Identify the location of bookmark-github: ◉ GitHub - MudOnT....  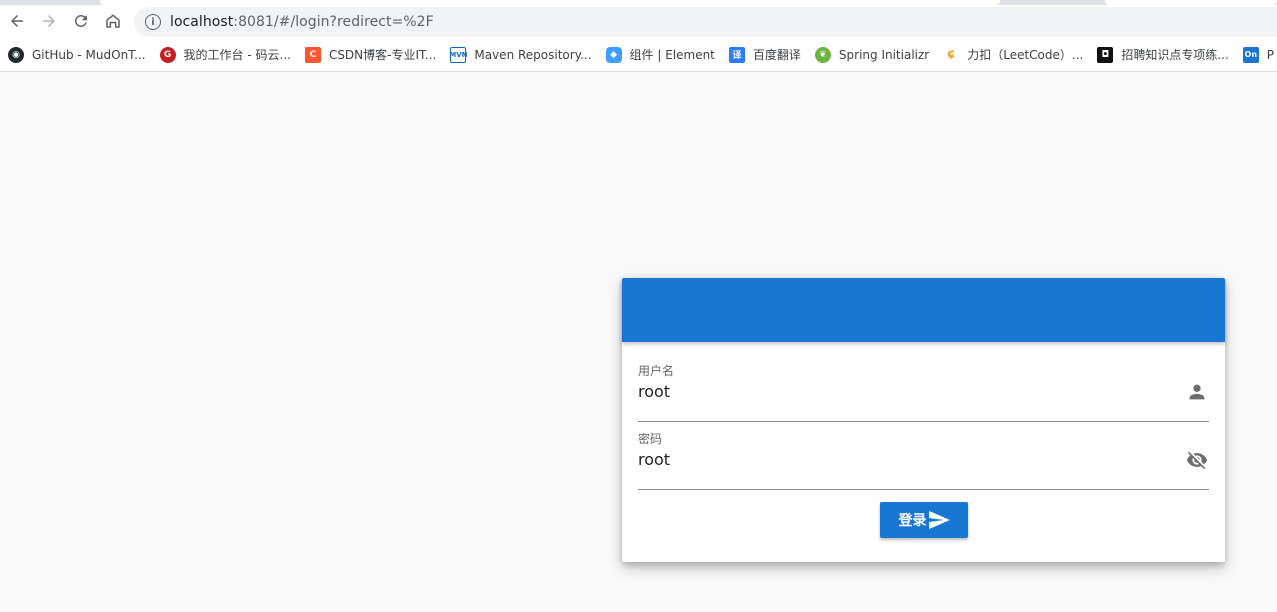
(76, 55).